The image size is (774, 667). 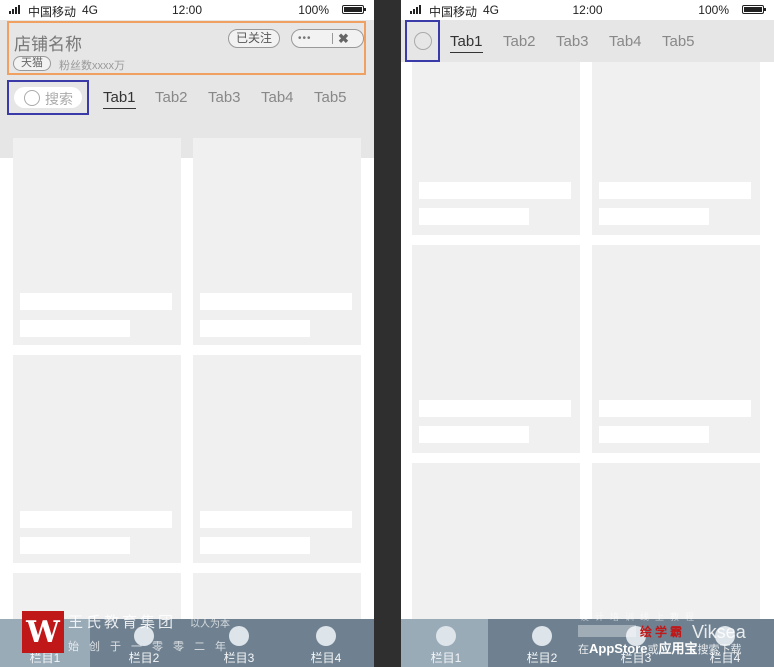 What do you see at coordinates (305, 39) in the screenshot?
I see `more-icon: •••` at bounding box center [305, 39].